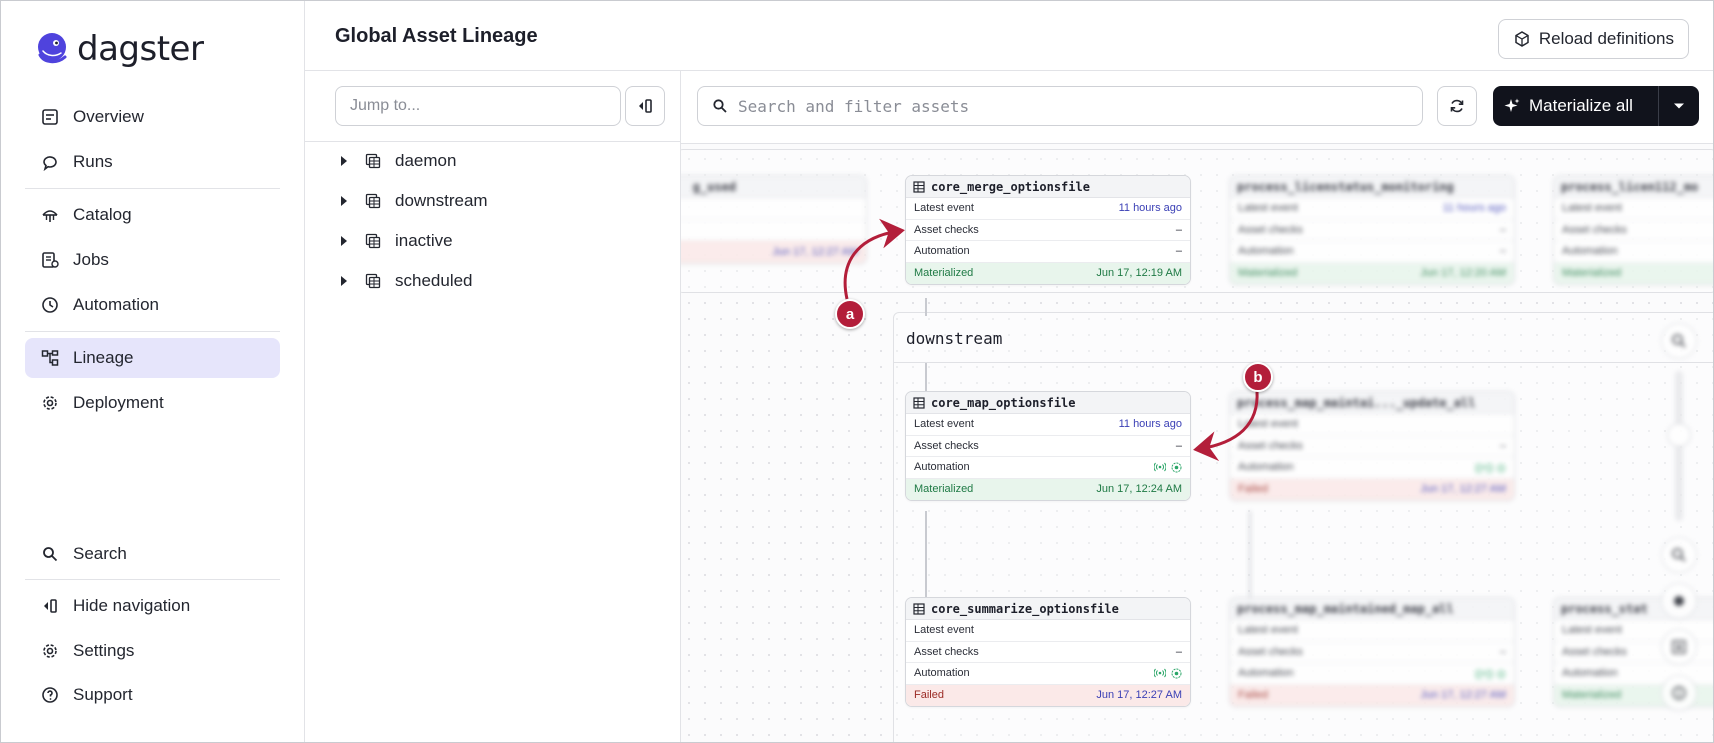 The image size is (1714, 743). I want to click on sidebar-item-catalog: Catalog, so click(152, 215).